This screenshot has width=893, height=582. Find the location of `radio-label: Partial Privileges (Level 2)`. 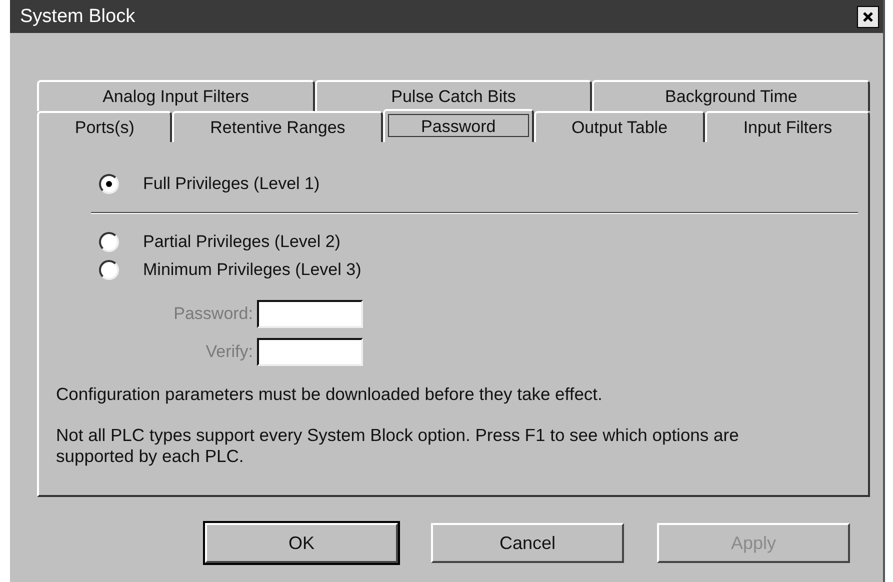

radio-label: Partial Privileges (Level 2) is located at coordinates (241, 242).